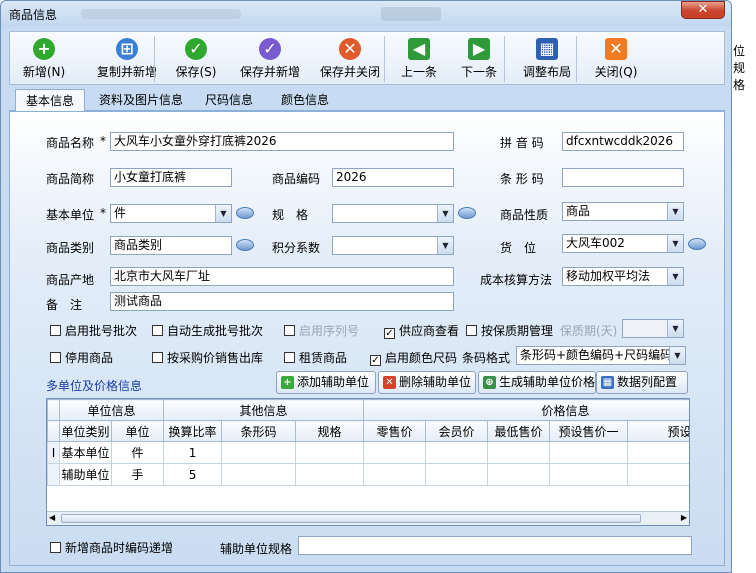 The width and height of the screenshot is (756, 573). What do you see at coordinates (44, 59) in the screenshot?
I see `toolbar-button-0: + 新增(N)` at bounding box center [44, 59].